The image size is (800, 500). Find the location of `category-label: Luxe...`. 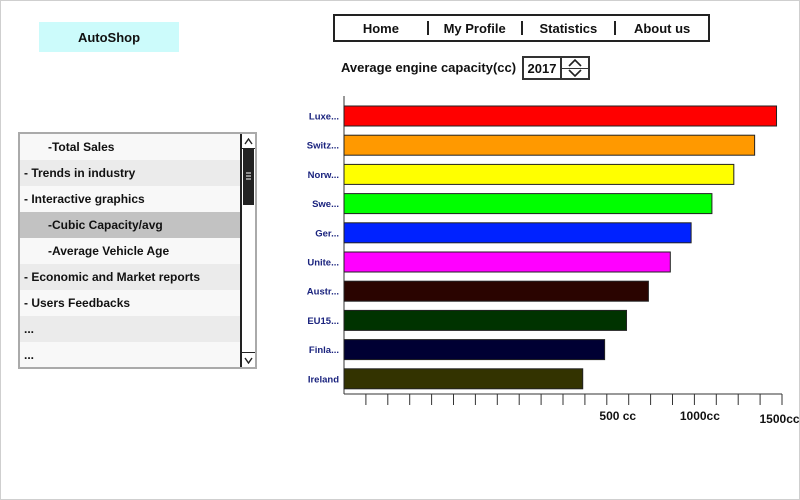

category-label: Luxe... is located at coordinates (324, 117).